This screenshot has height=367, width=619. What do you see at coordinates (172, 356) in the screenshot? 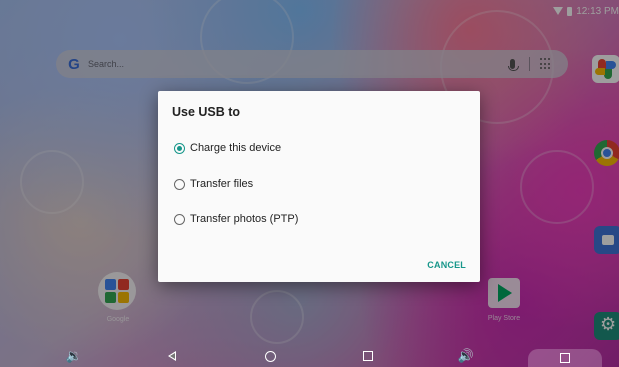
I see `back-icon` at bounding box center [172, 356].